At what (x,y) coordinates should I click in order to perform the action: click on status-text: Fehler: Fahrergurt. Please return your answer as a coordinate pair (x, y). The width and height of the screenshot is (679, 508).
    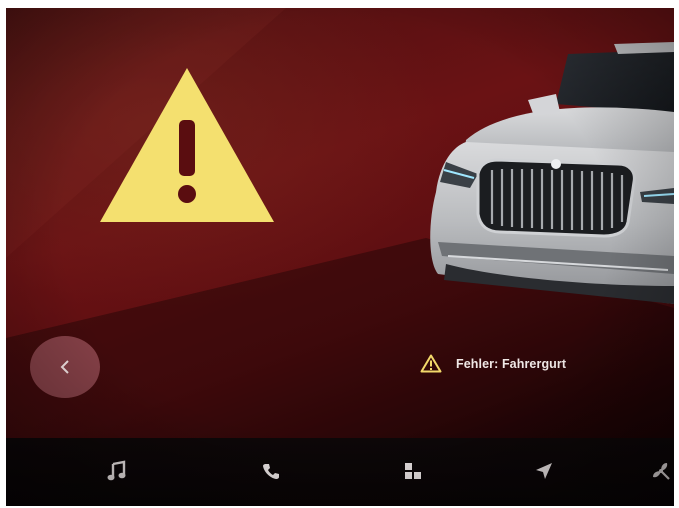
    Looking at the image, I should click on (511, 363).